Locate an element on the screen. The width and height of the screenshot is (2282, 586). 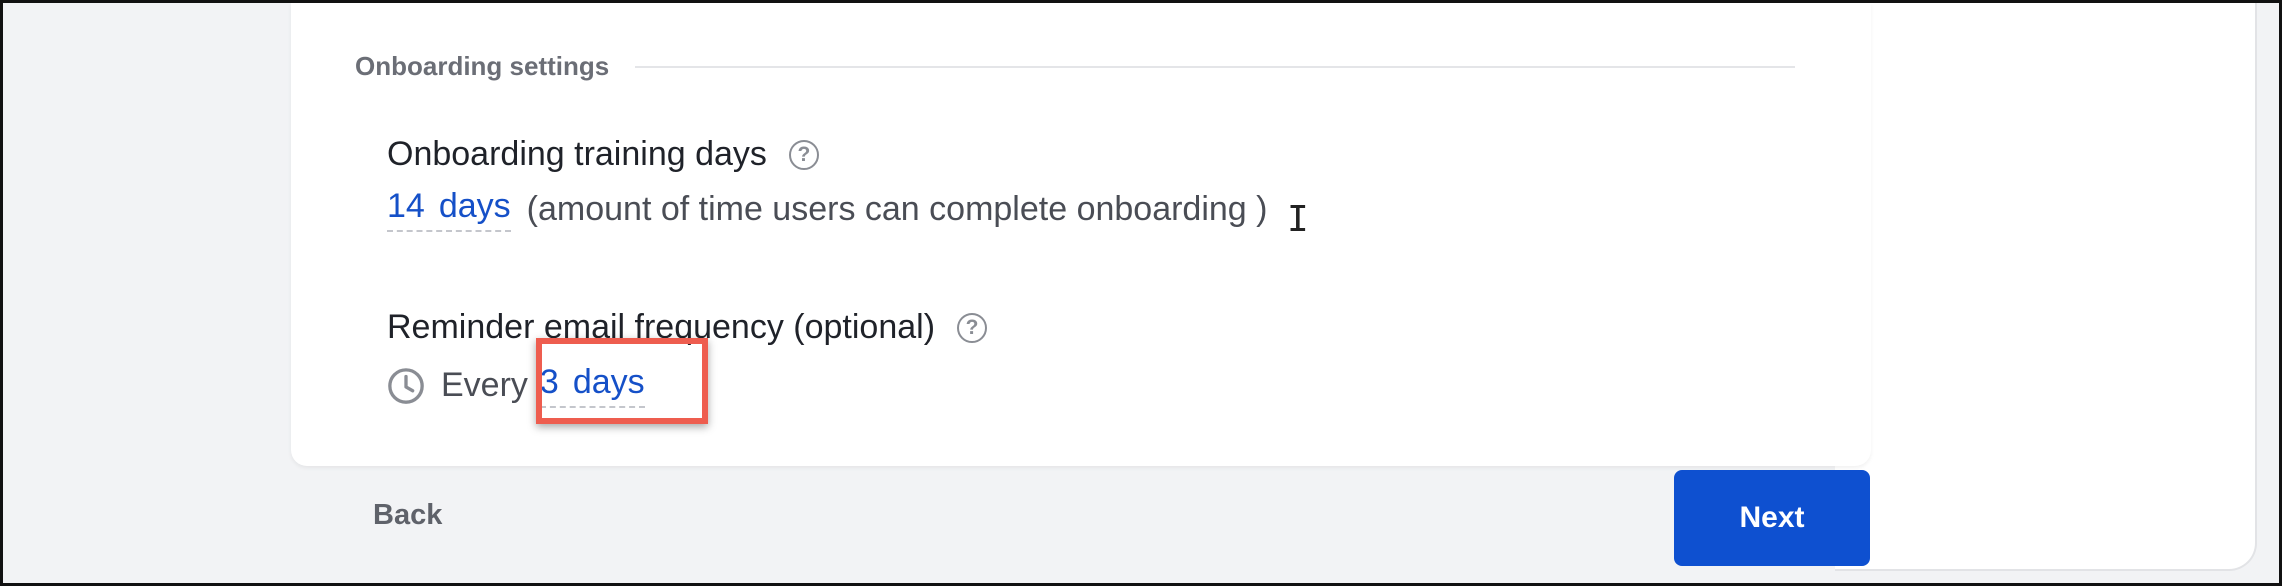
training-days-input: 14 days is located at coordinates (449, 209).